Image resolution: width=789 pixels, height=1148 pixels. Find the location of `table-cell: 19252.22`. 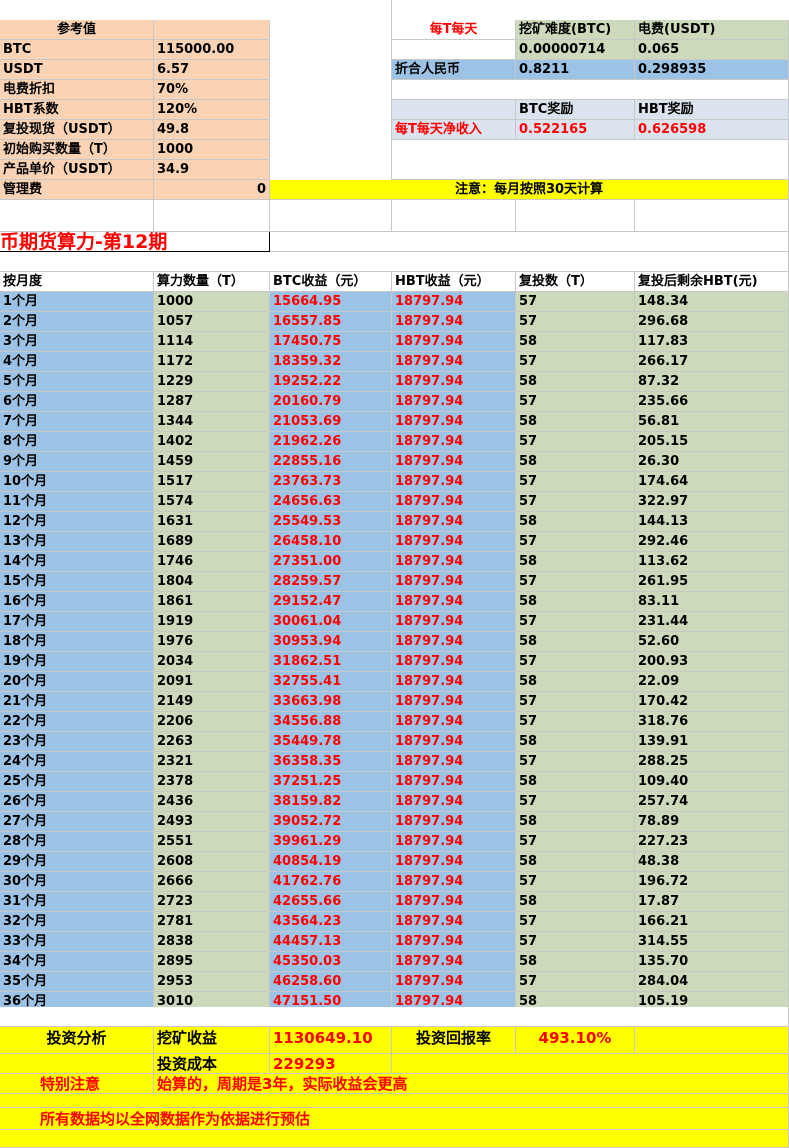

table-cell: 19252.22 is located at coordinates (331, 382).